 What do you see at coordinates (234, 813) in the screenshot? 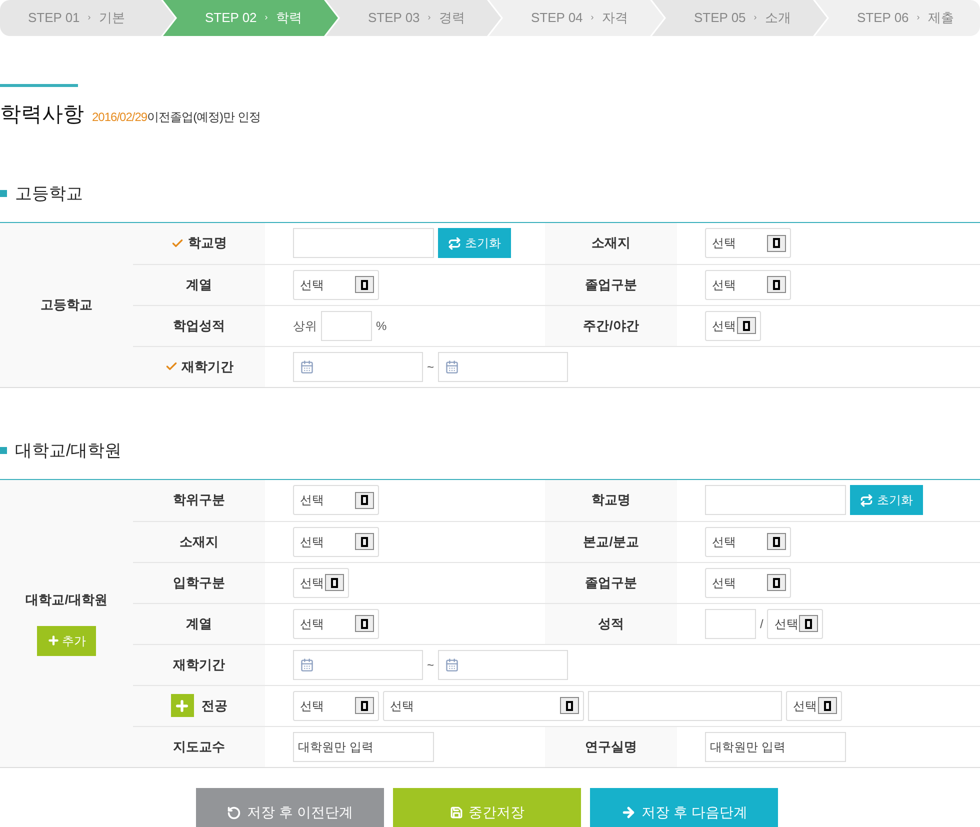
I see `undo-icon` at bounding box center [234, 813].